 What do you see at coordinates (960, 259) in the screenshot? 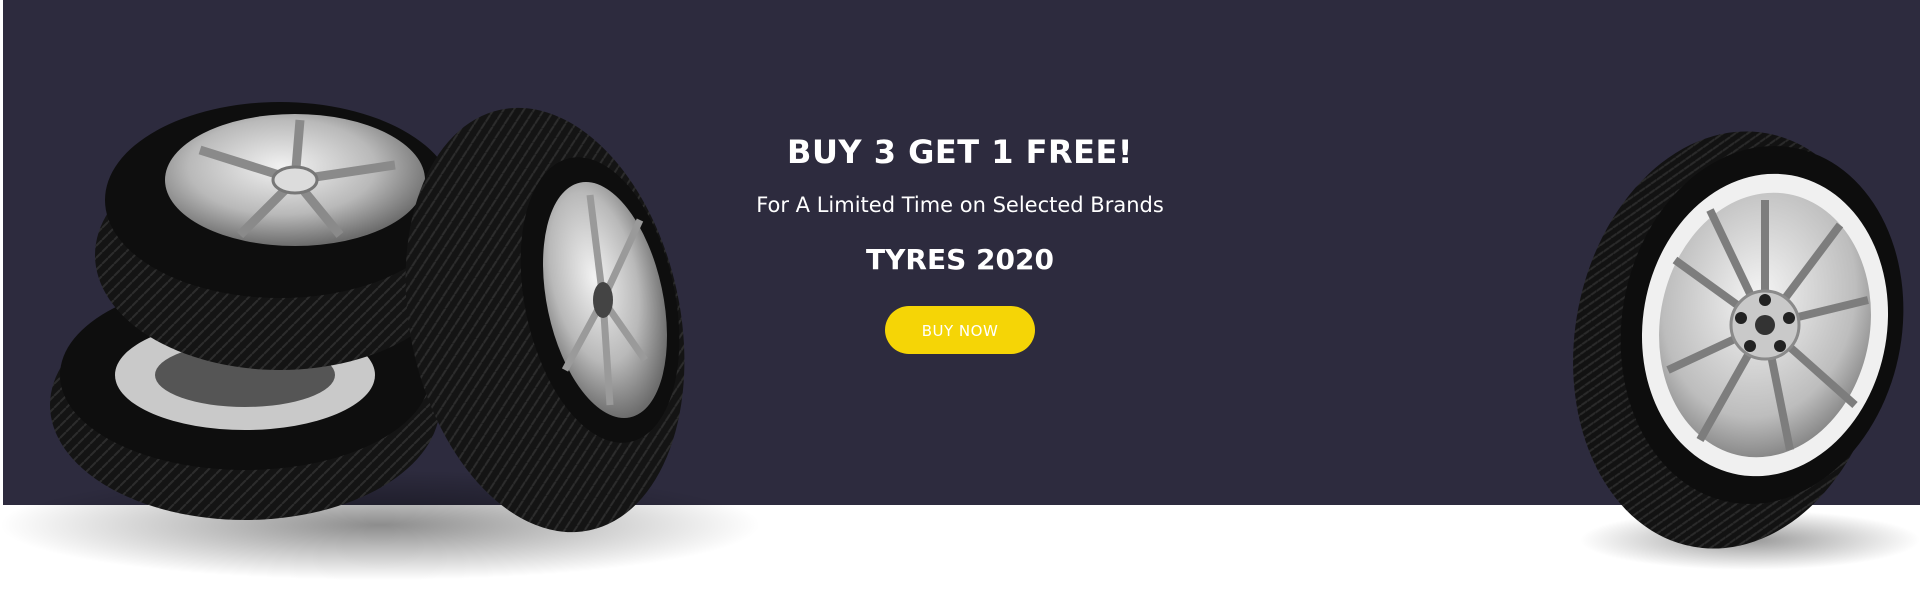
I see `promo-product-title: TYRES 2020` at bounding box center [960, 259].